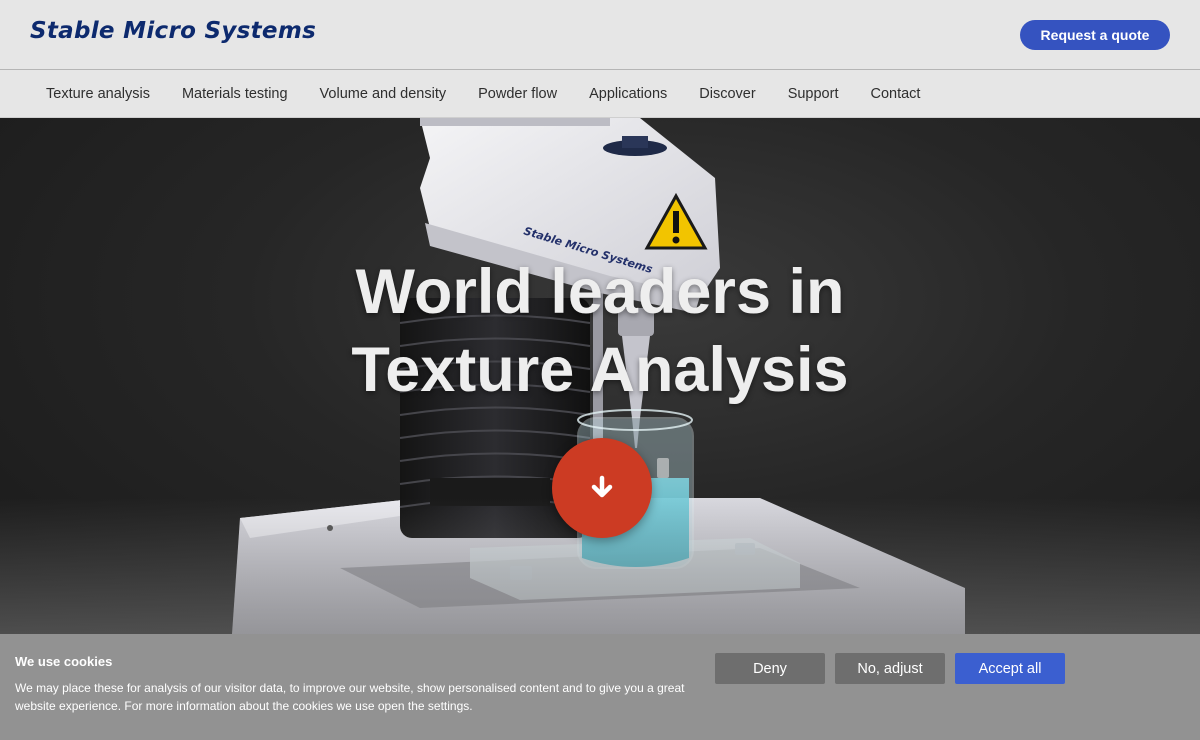 The image size is (1200, 740). Describe the element at coordinates (173, 31) in the screenshot. I see `site-logo: Stable Micro Systems` at that location.